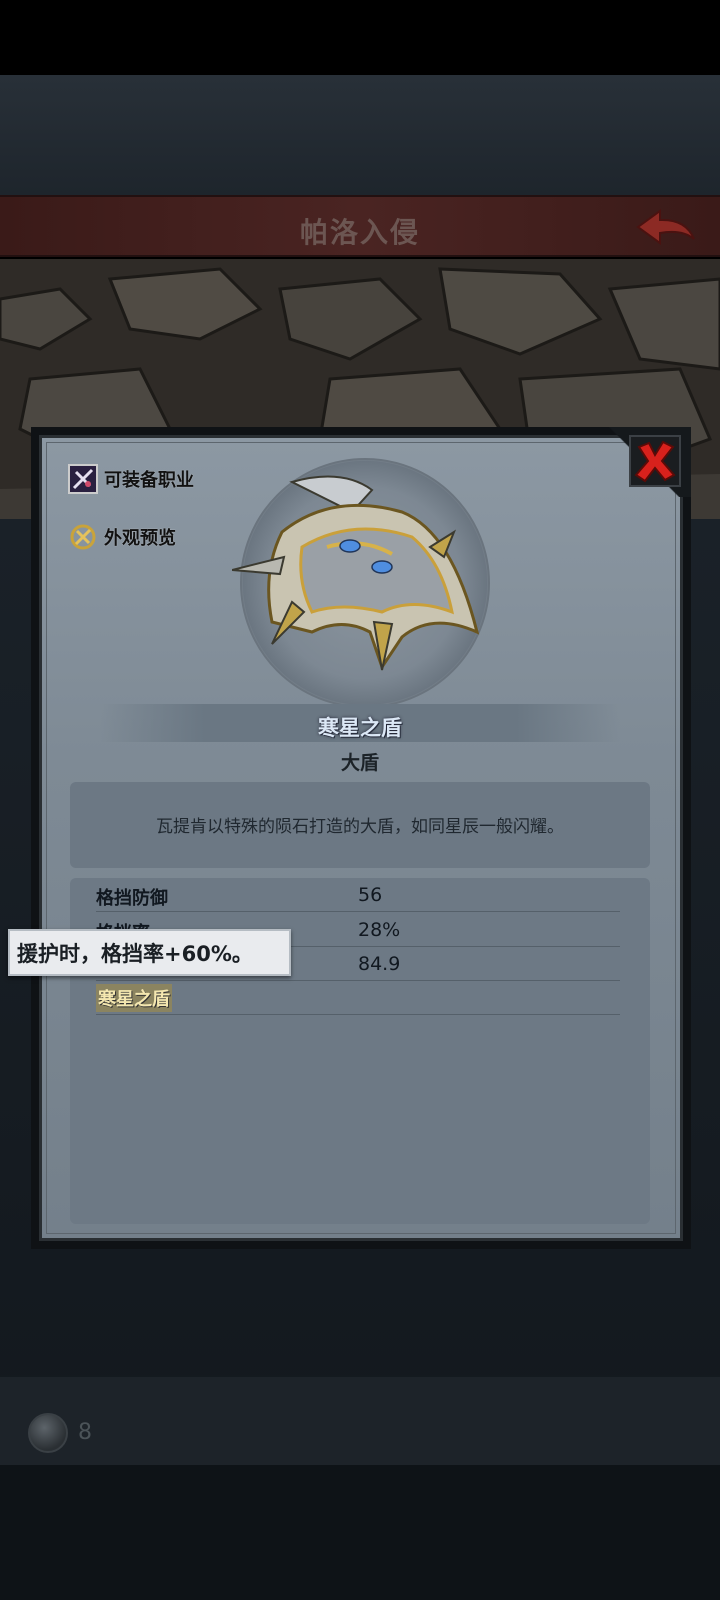 The width and height of the screenshot is (720, 1600). I want to click on equippable-class-button: 可装备职业, so click(131, 479).